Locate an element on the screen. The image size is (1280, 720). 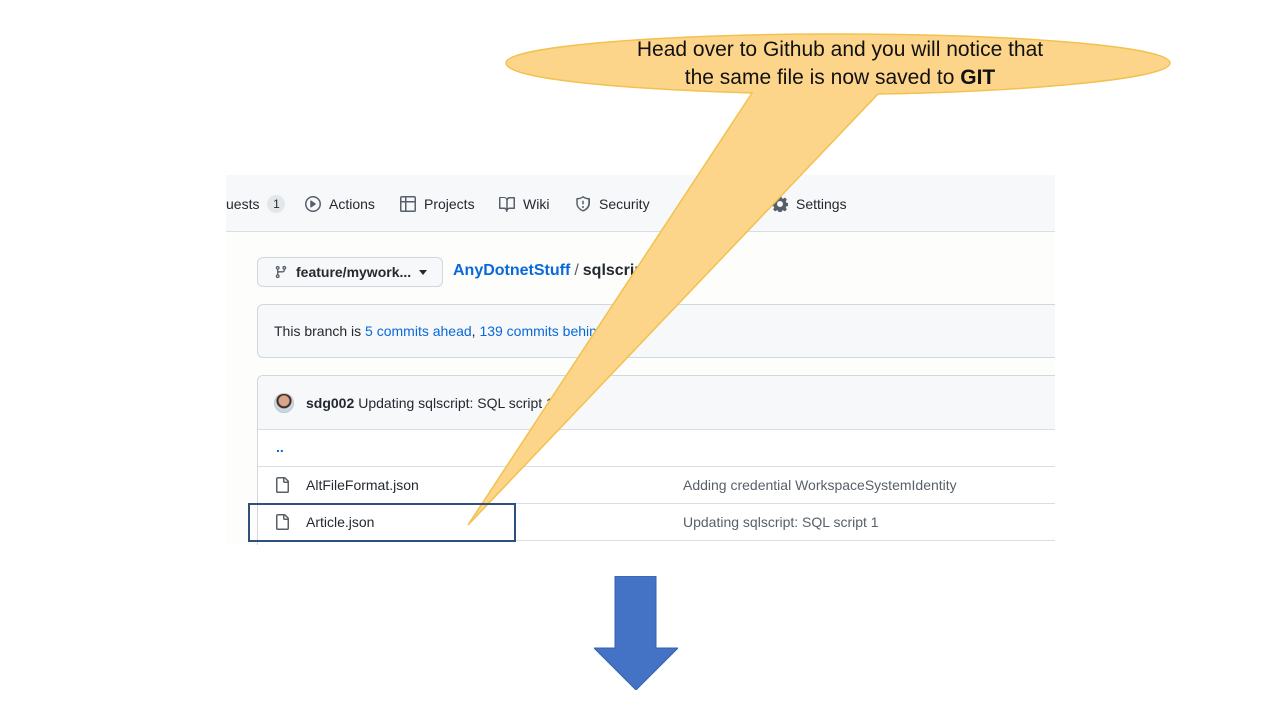
pull-requests-count-badge: 1 is located at coordinates (276, 204).